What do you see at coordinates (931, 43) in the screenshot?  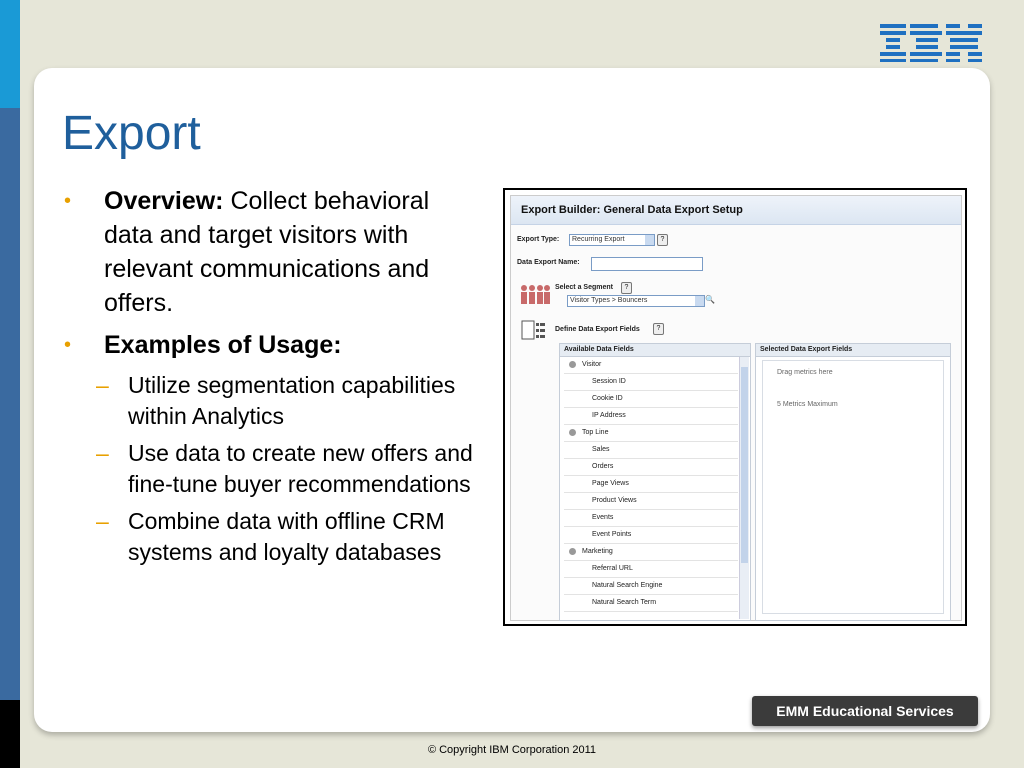 I see `ibm-logo` at bounding box center [931, 43].